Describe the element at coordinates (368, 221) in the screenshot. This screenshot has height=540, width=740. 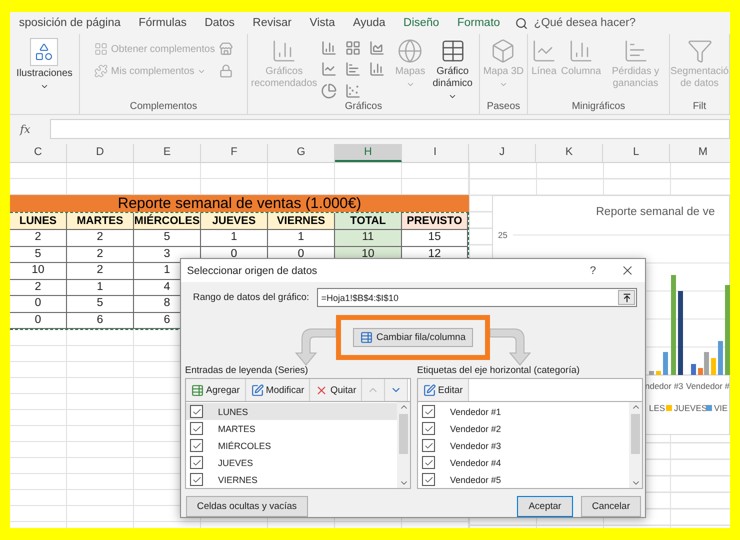
I see `header-cell: TOTAL` at that location.